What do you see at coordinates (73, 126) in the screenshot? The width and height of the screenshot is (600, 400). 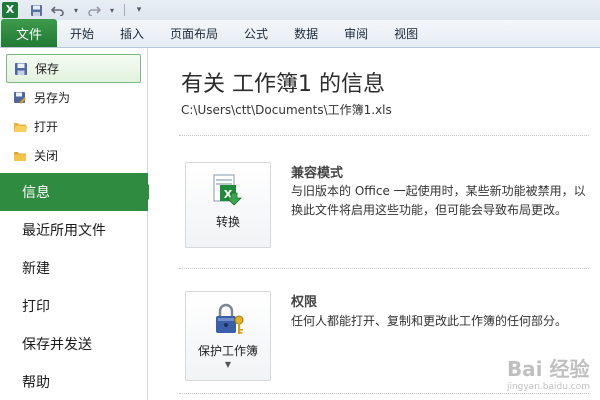 I see `open-command: 打开` at bounding box center [73, 126].